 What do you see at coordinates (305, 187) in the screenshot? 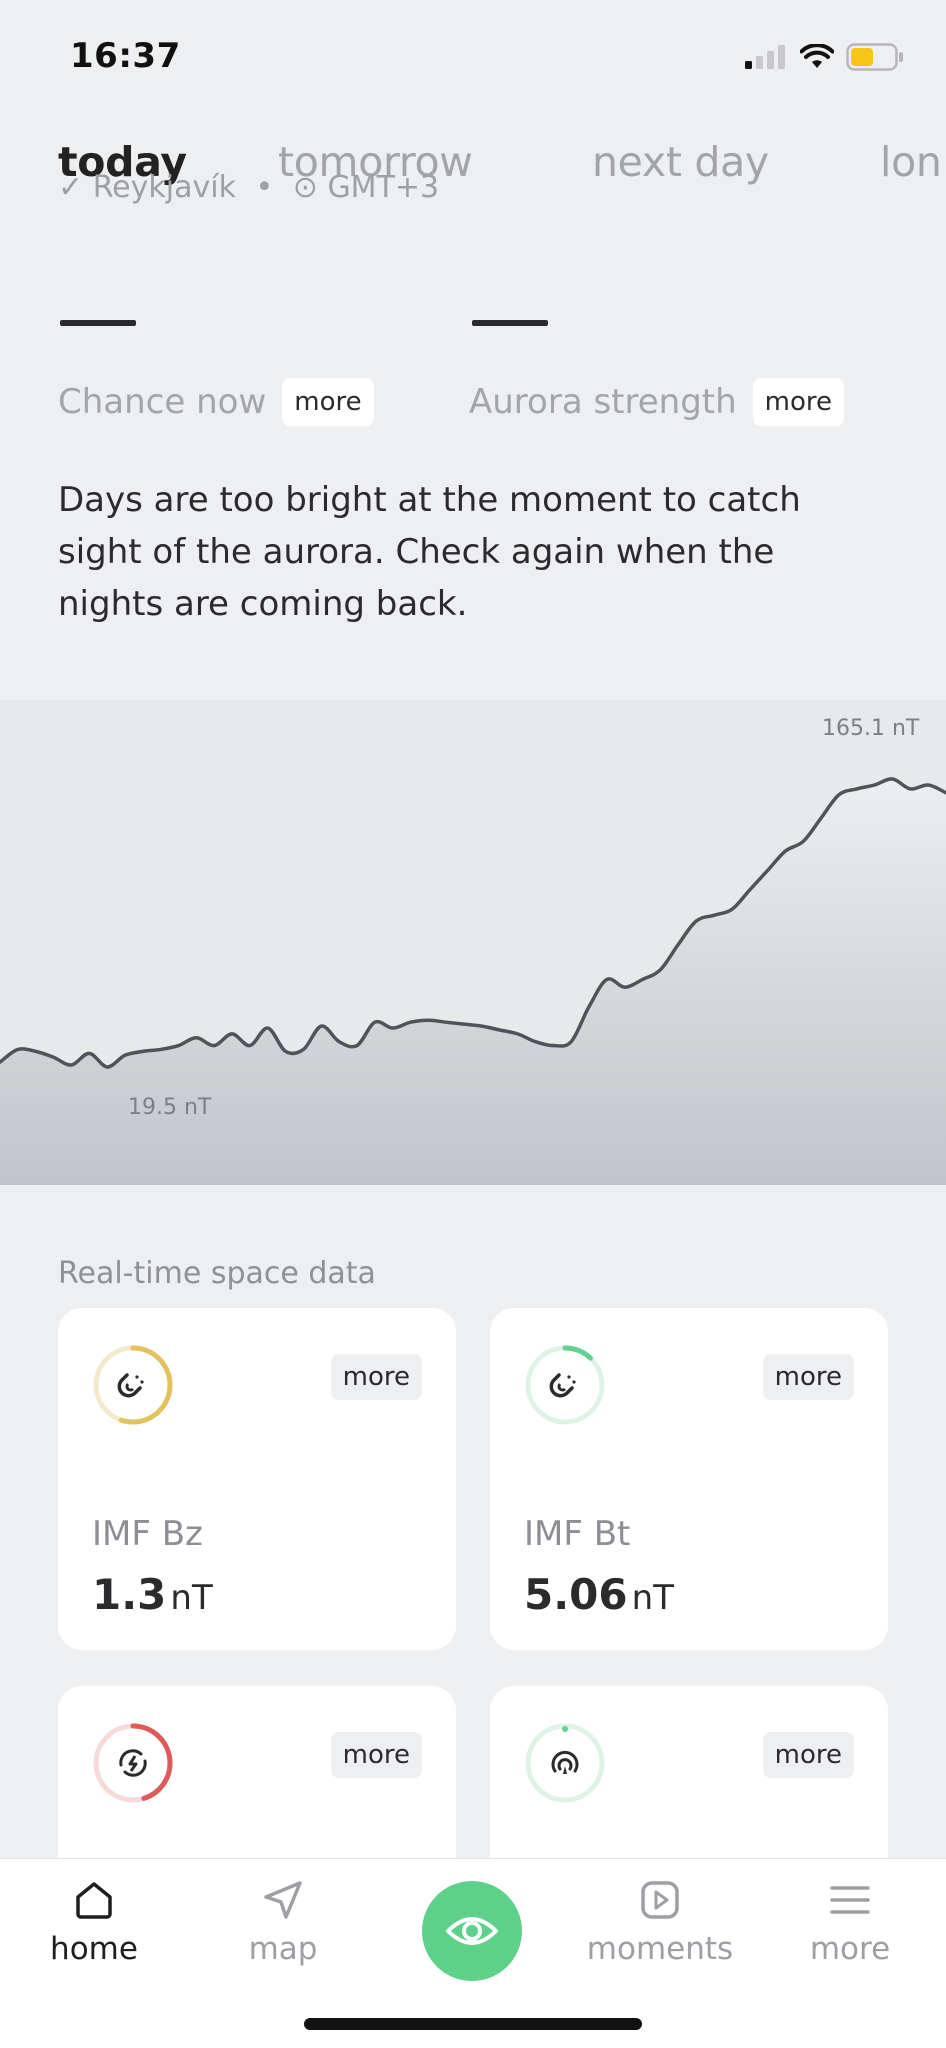
I see `clock-icon: ⊙` at bounding box center [305, 187].